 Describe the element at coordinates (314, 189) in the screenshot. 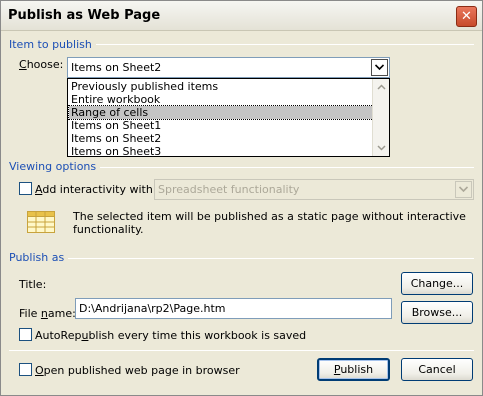

I see `interactivity-select: Spreadsheet functionality` at that location.